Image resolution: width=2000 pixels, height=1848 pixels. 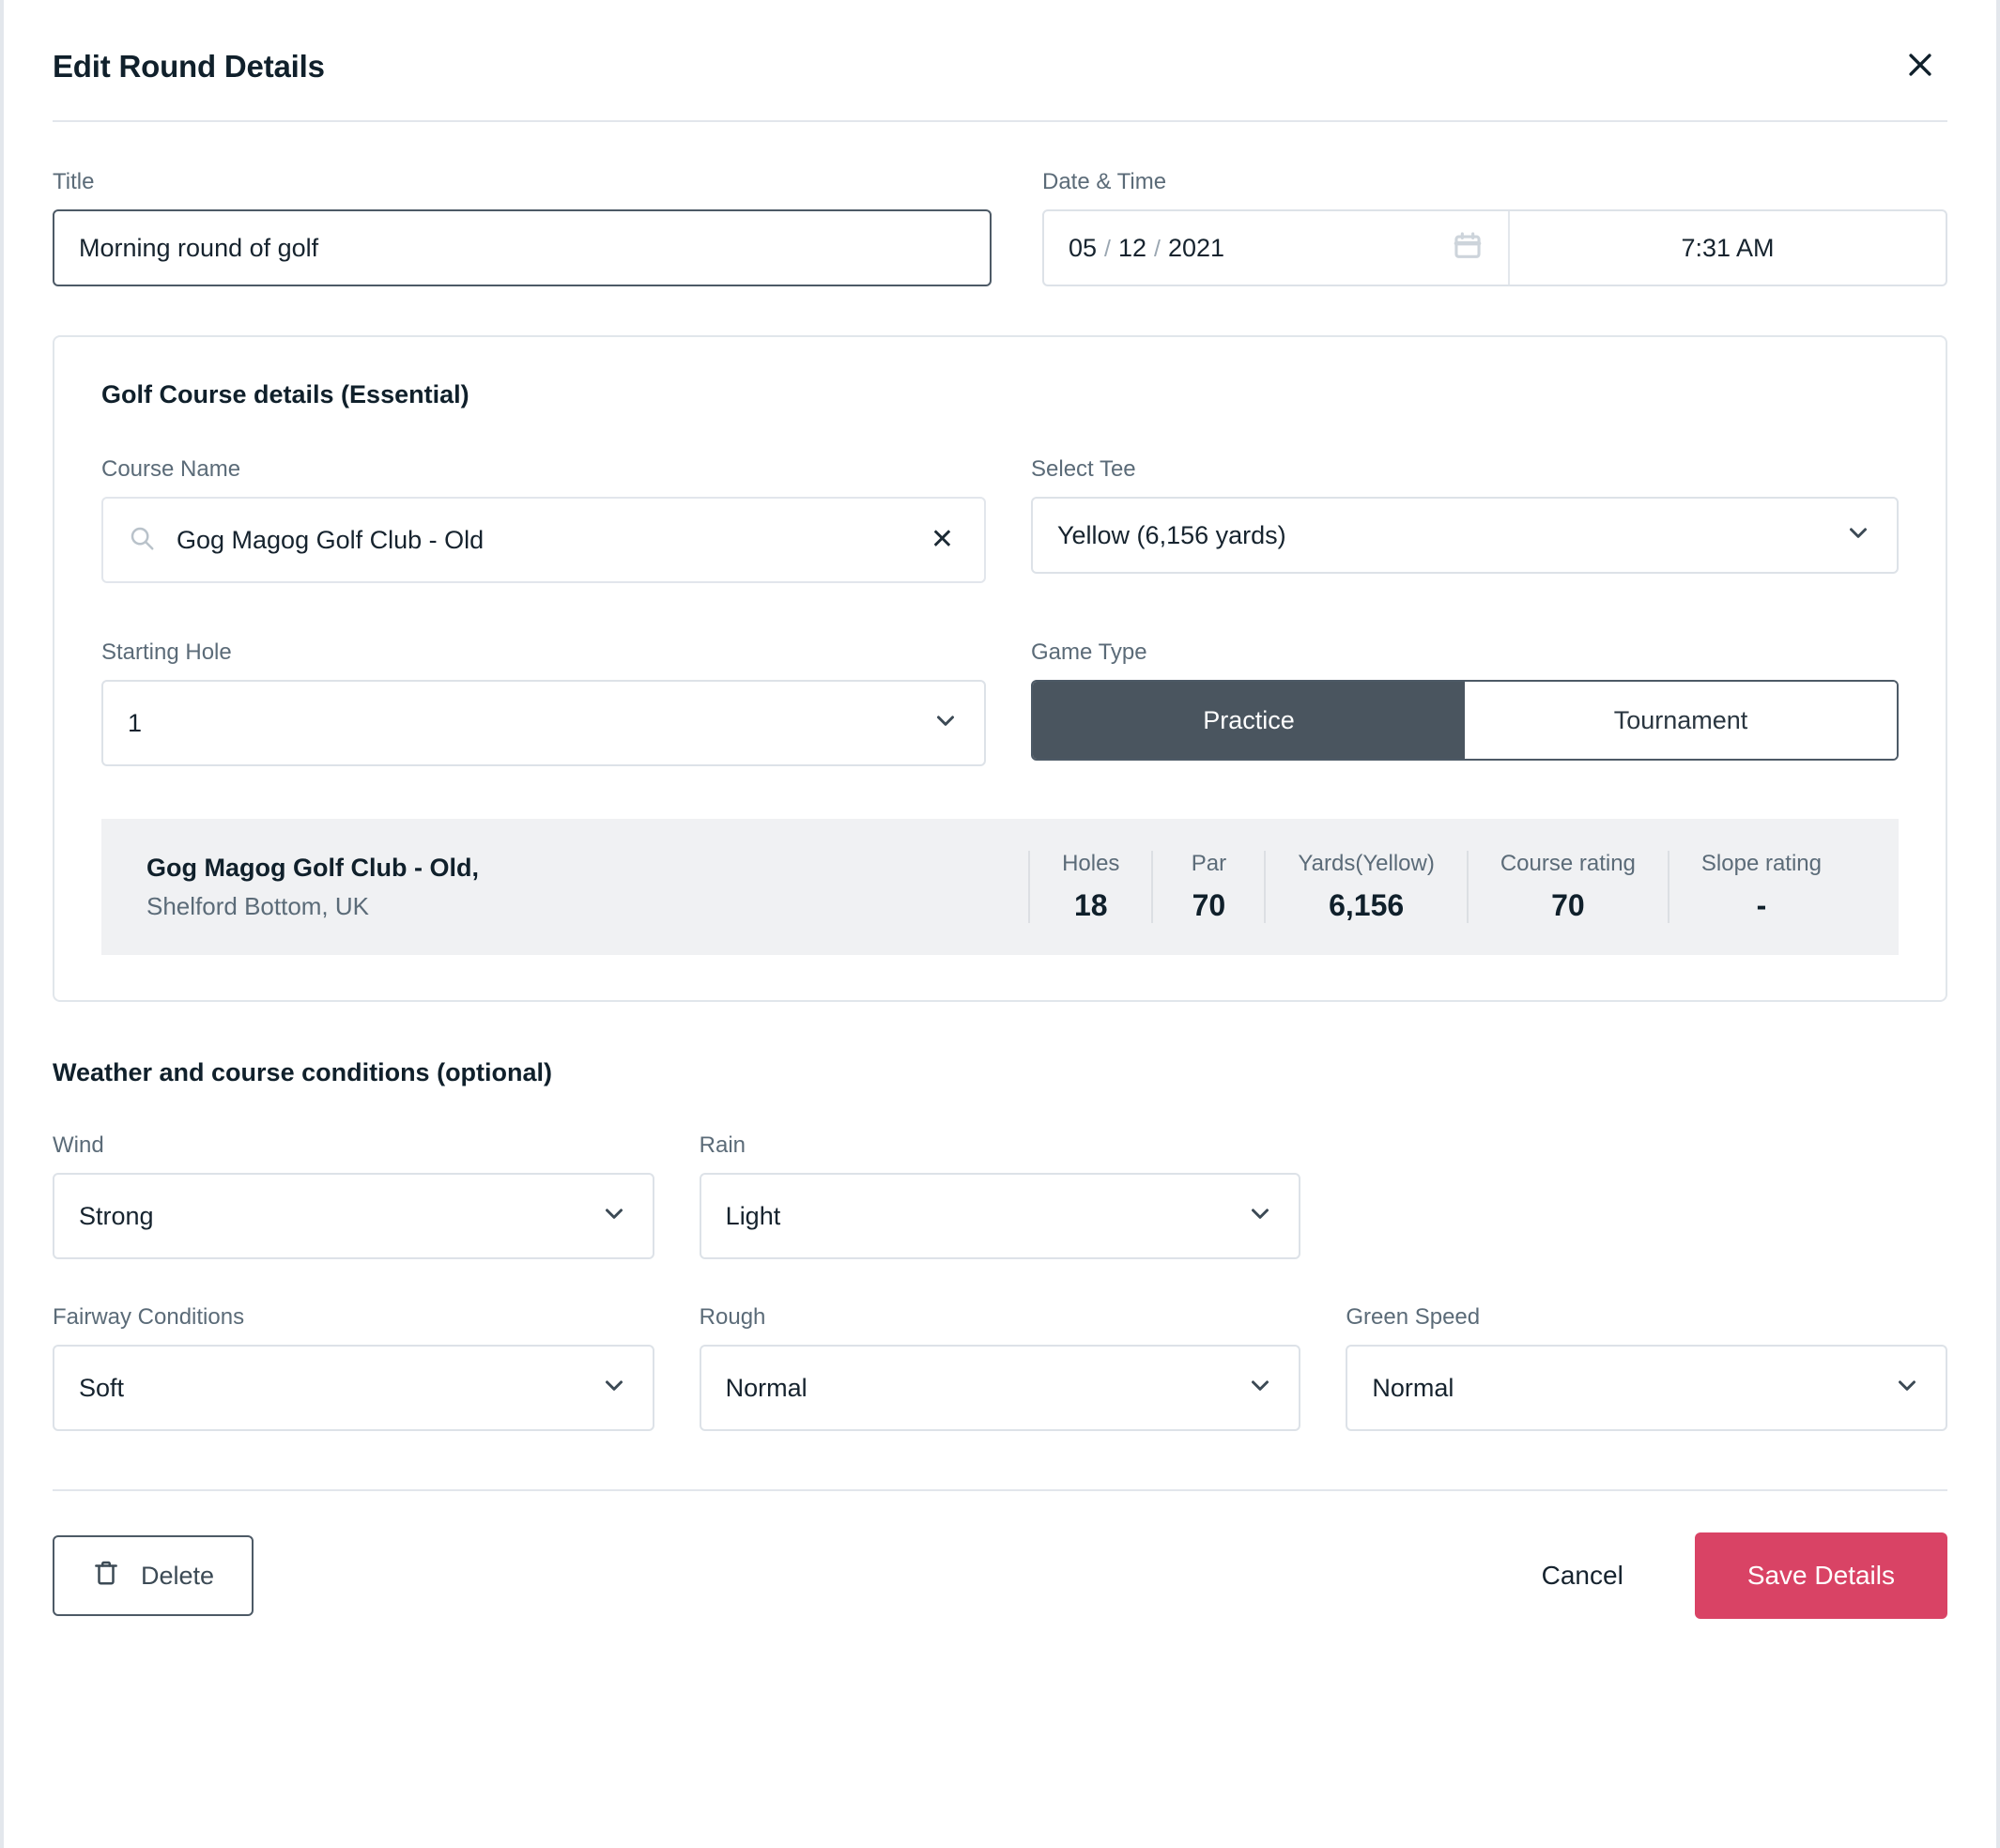 What do you see at coordinates (1157, 248) in the screenshot?
I see `date-sep-2: /` at bounding box center [1157, 248].